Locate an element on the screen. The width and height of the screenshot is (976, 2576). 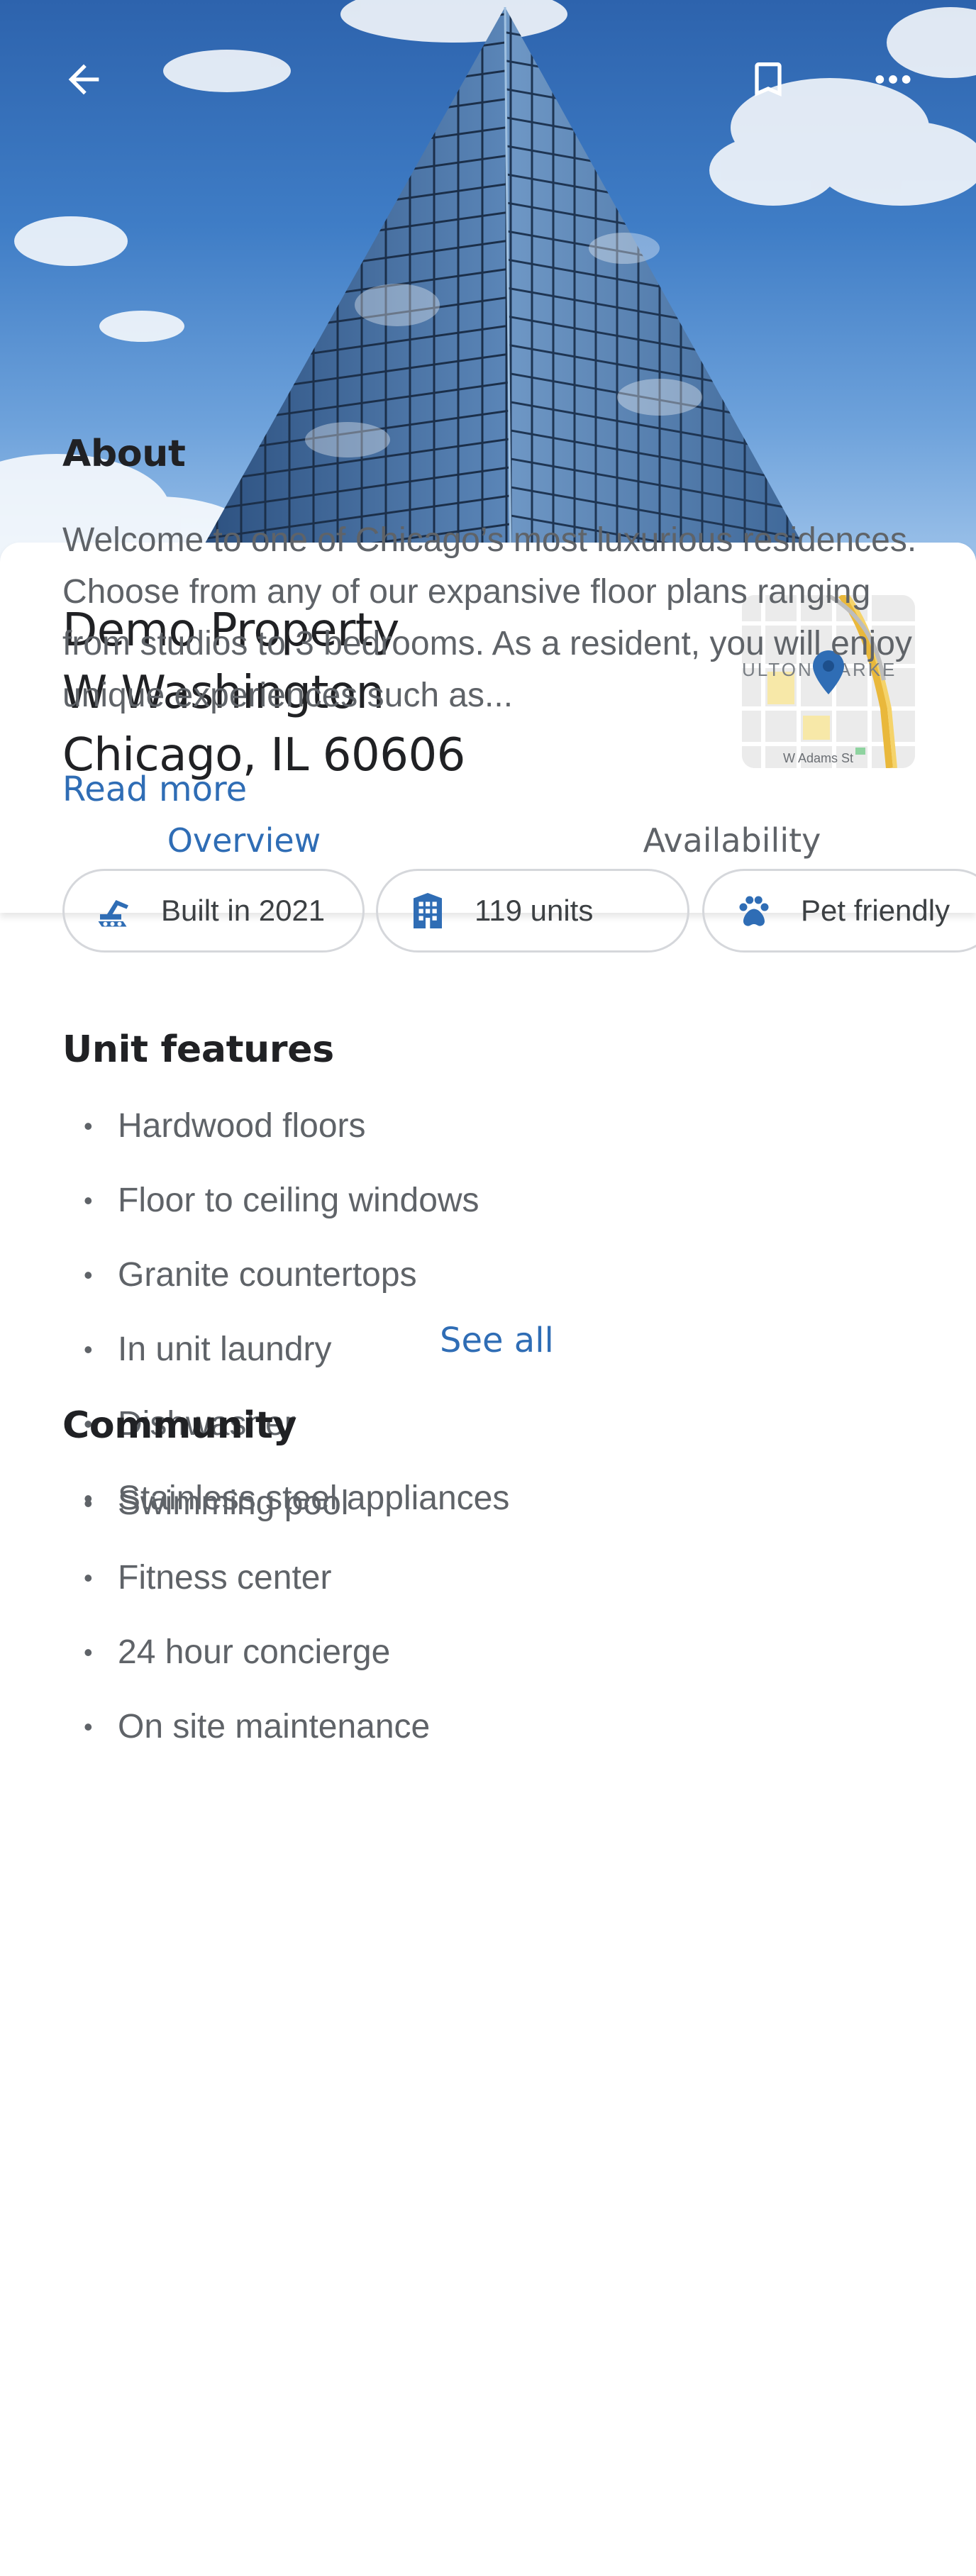
map-label-street: W Adams St is located at coordinates (818, 758).